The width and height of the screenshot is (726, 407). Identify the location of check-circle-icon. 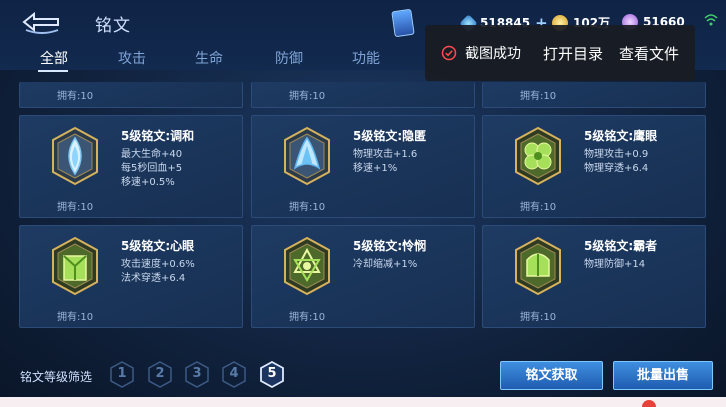
(449, 53).